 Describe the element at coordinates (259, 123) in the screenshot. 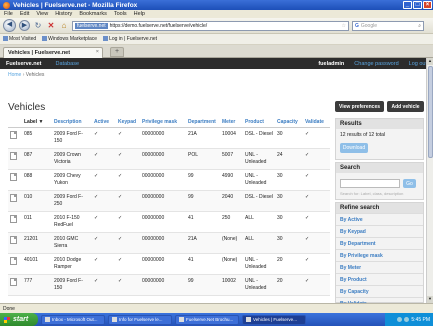

I see `column-header-product: Product` at that location.